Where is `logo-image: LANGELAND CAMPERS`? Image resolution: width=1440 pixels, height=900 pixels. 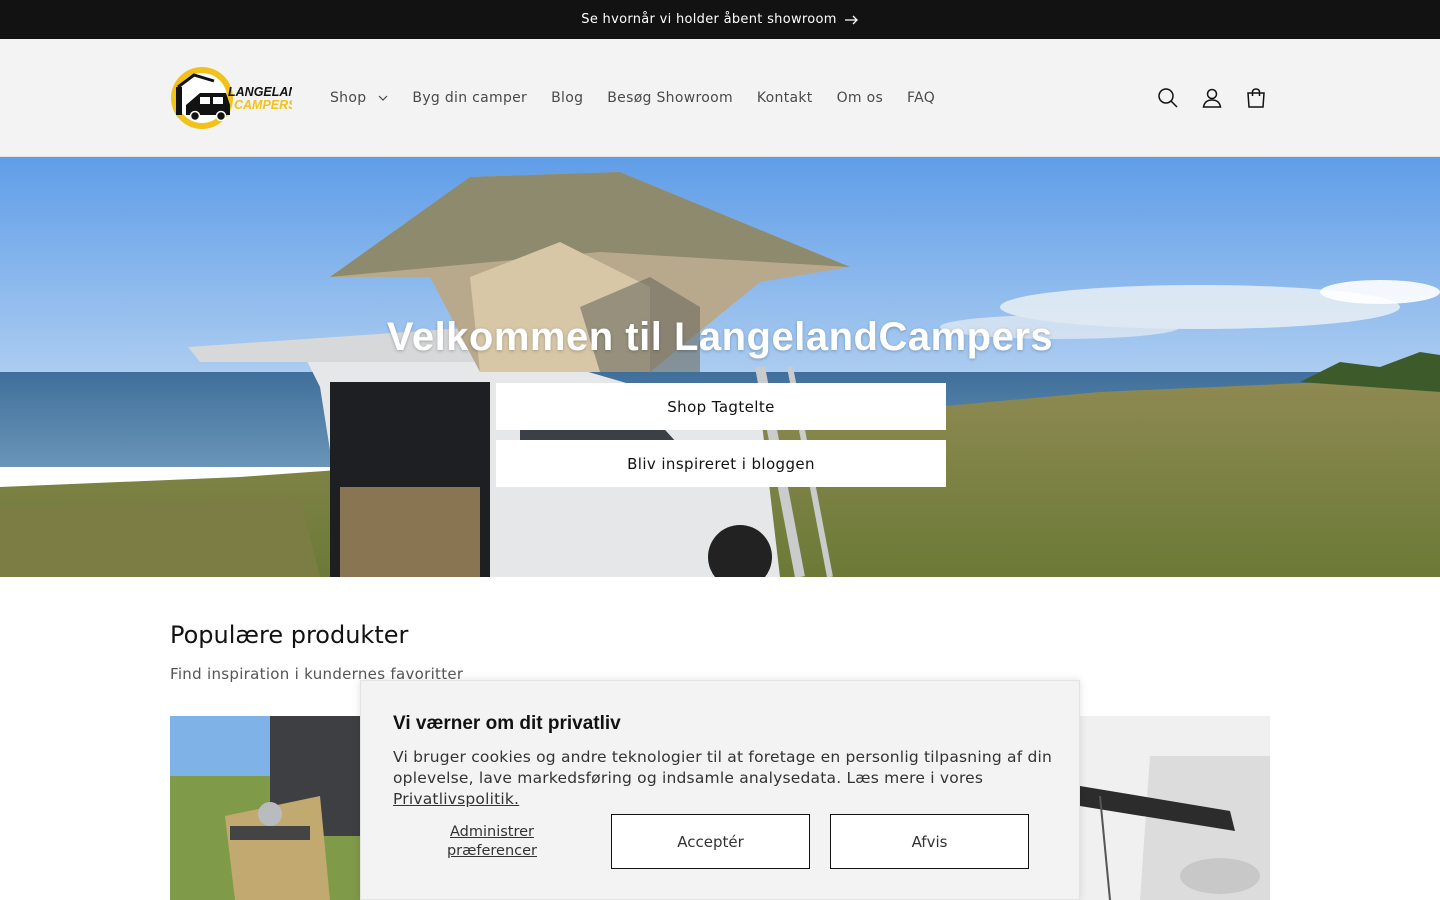
logo-image: LANGELAND CAMPERS is located at coordinates (238, 98).